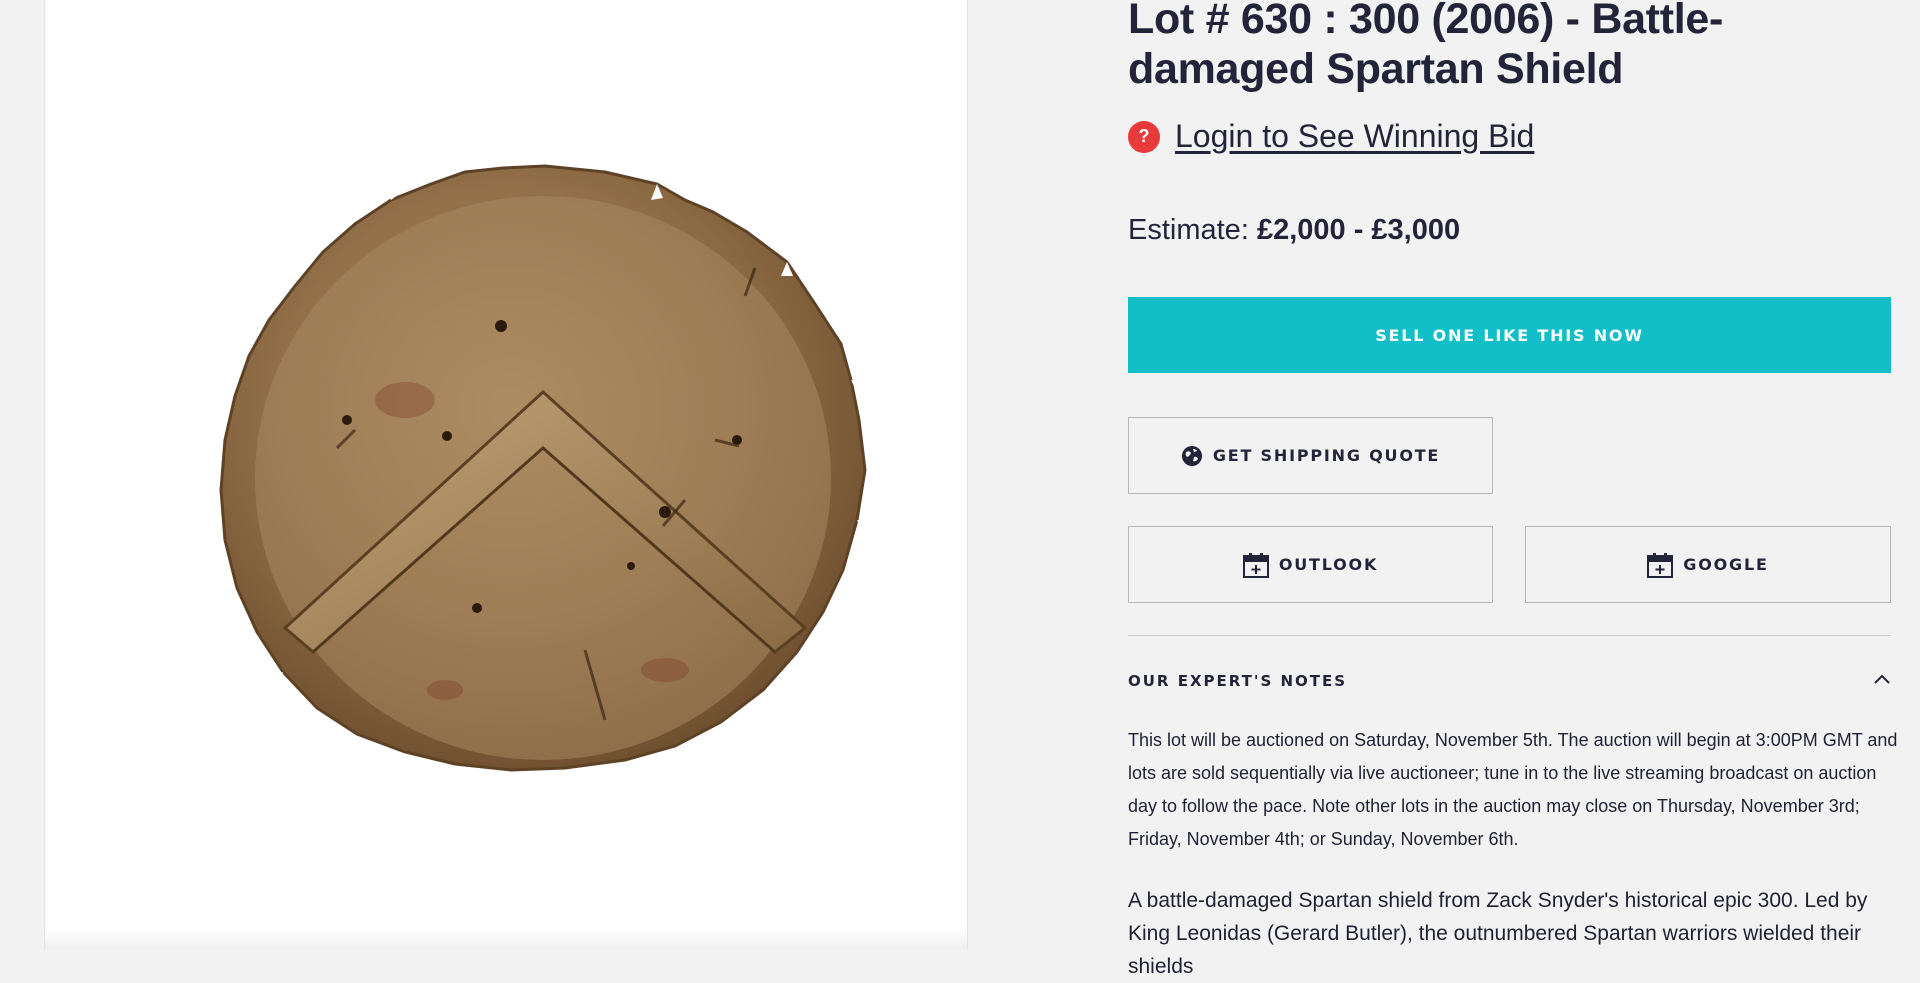 The image size is (1920, 983). I want to click on get-shipping-quote-button: GET SHIPPING QUOTE, so click(1310, 455).